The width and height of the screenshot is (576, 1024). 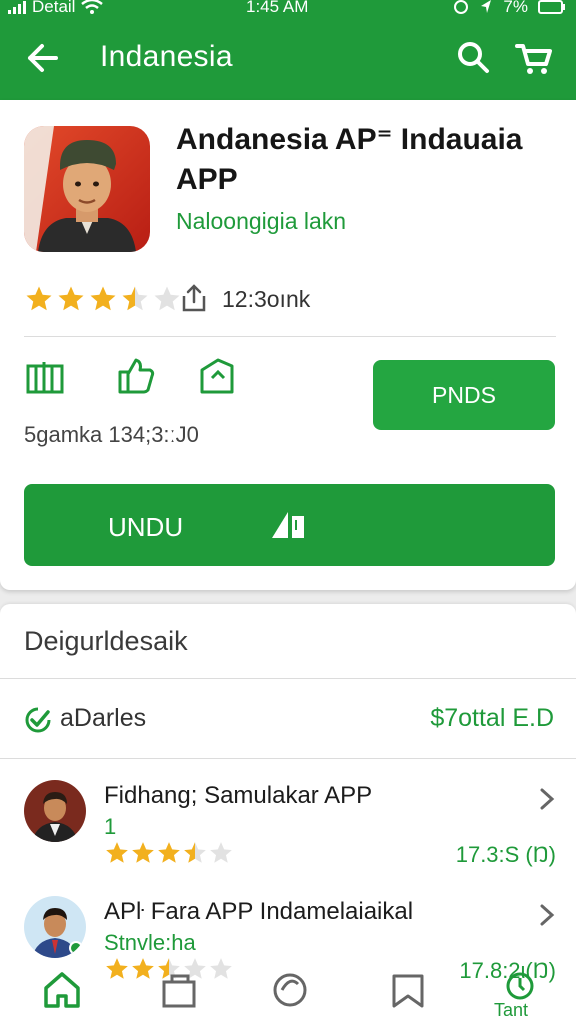 What do you see at coordinates (534, 58) in the screenshot?
I see `cart-icon` at bounding box center [534, 58].